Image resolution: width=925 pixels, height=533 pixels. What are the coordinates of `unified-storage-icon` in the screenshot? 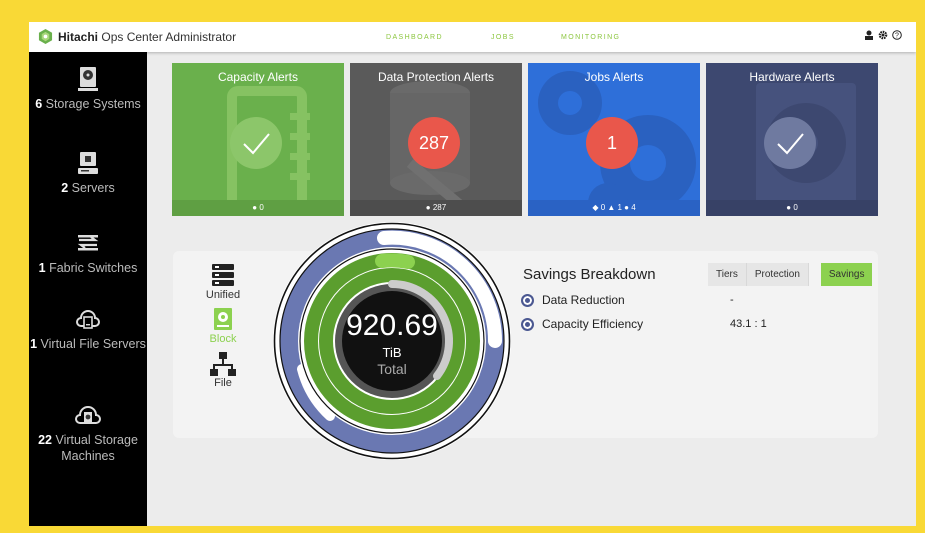 It's located at (223, 275).